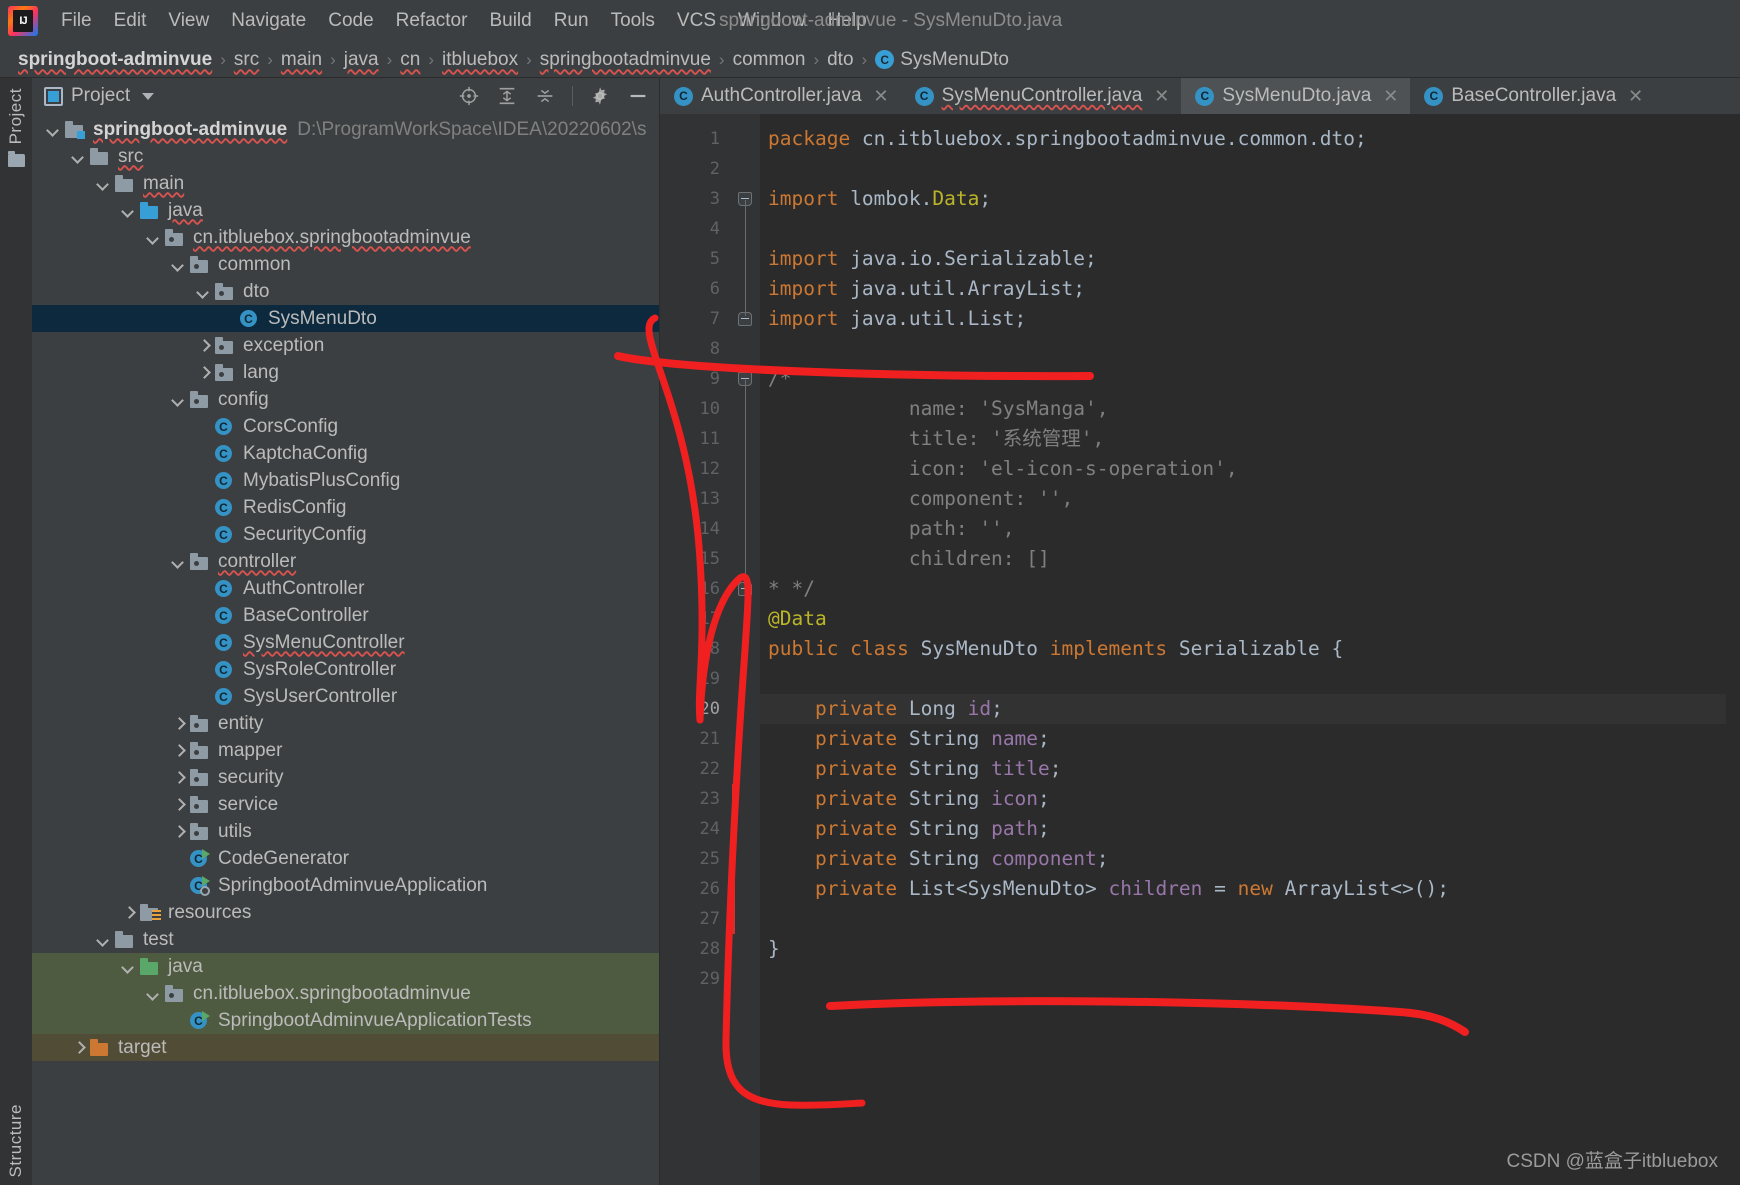  Describe the element at coordinates (345, 615) in the screenshot. I see `tree-row-basecontroller: BaseController` at that location.